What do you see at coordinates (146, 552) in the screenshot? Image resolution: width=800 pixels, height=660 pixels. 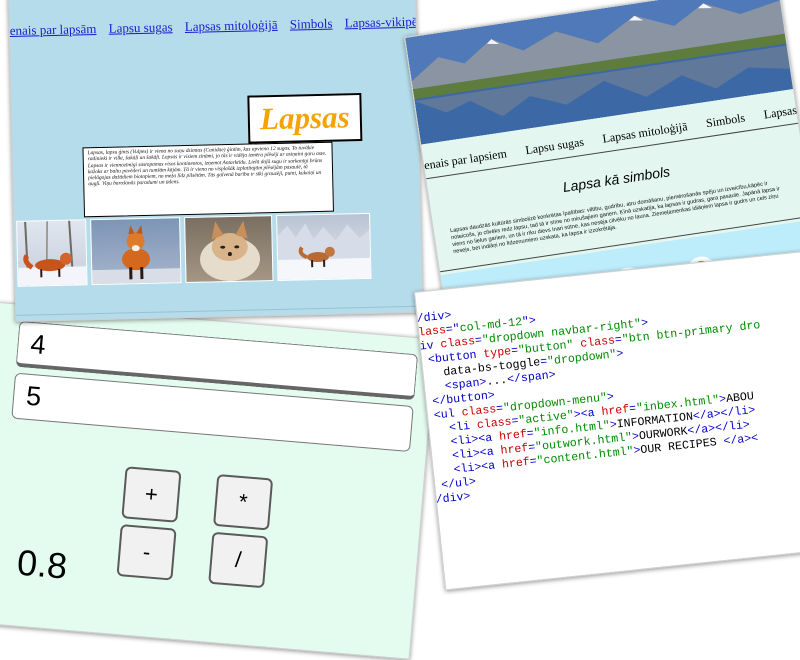 I see `subtract-button: -` at bounding box center [146, 552].